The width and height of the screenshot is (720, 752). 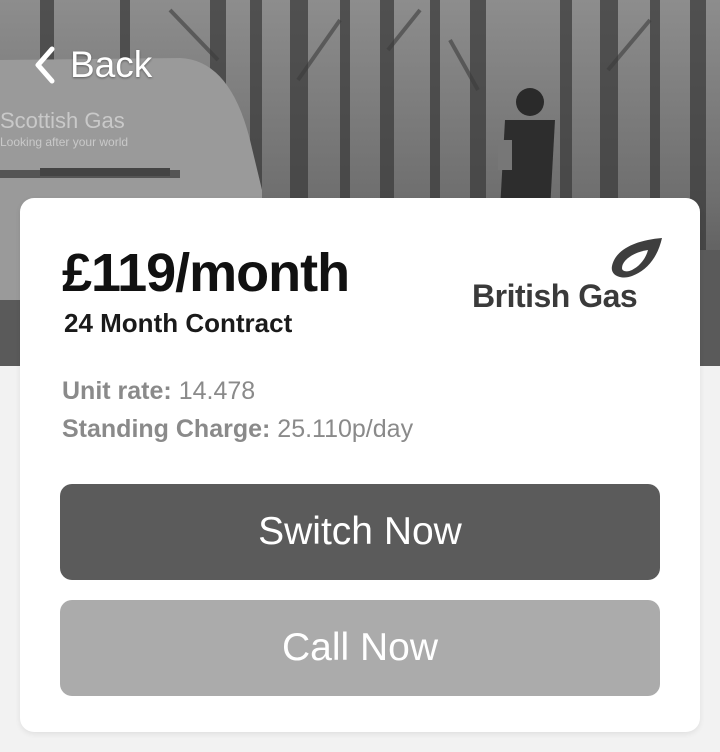 I want to click on standing-charge-row: Standing Charge: 25.110p/day, so click(x=237, y=429).